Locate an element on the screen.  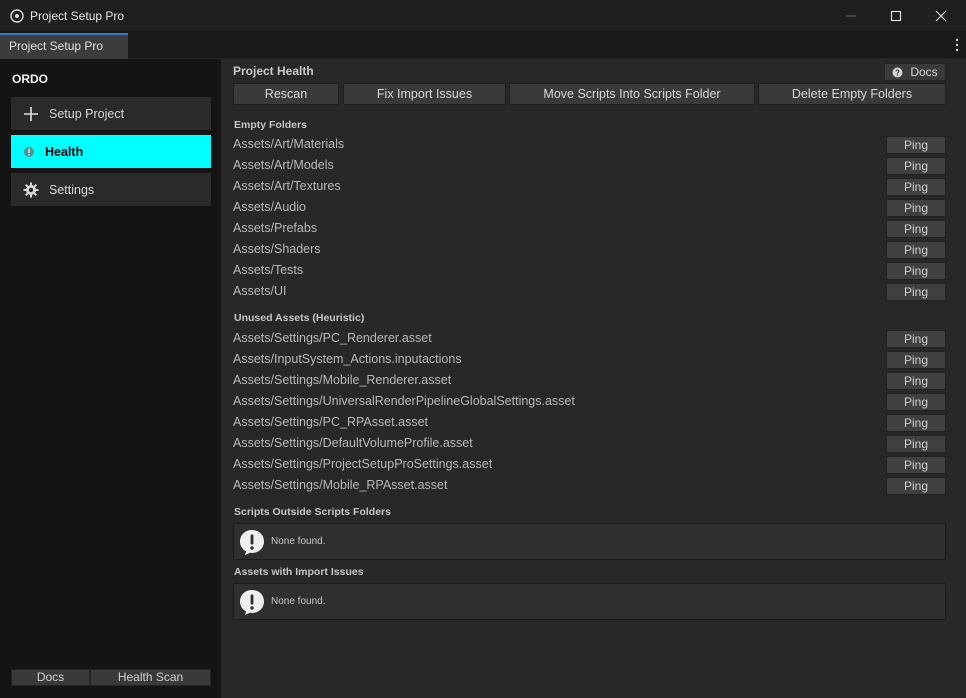
list-item: Assets/Art/Materials Ping is located at coordinates (589, 145).